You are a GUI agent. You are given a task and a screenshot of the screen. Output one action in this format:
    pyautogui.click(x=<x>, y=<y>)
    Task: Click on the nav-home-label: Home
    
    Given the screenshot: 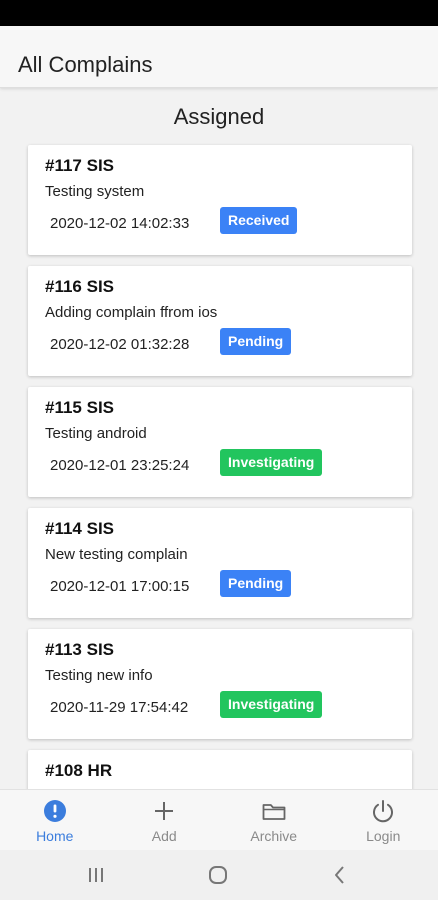 What is the action you would take?
    pyautogui.click(x=55, y=836)
    